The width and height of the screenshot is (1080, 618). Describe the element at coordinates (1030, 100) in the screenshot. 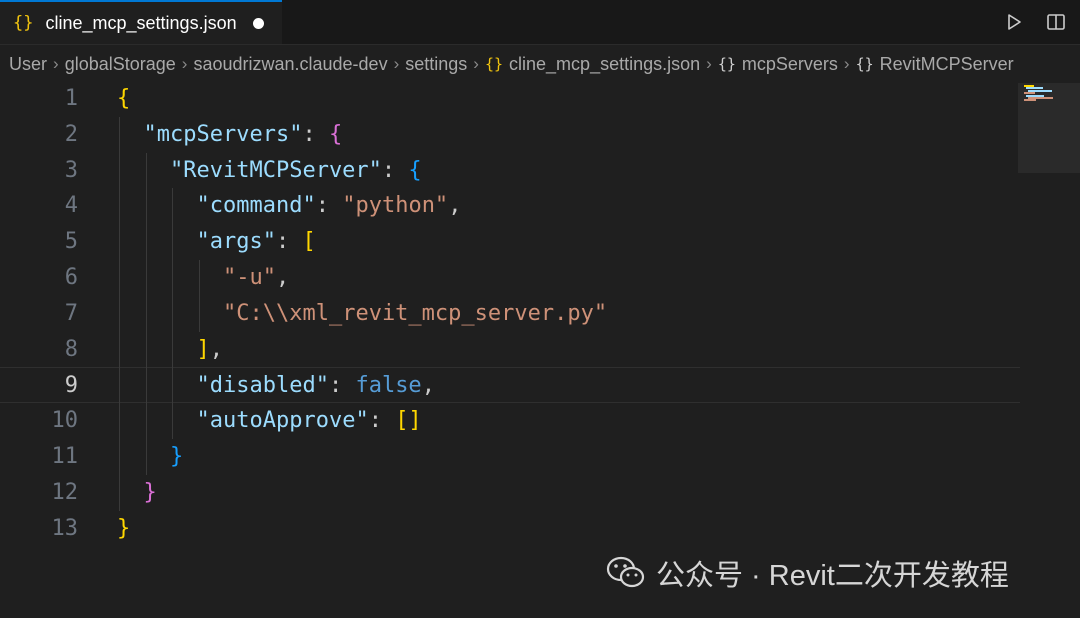

I see `minimap-line` at that location.